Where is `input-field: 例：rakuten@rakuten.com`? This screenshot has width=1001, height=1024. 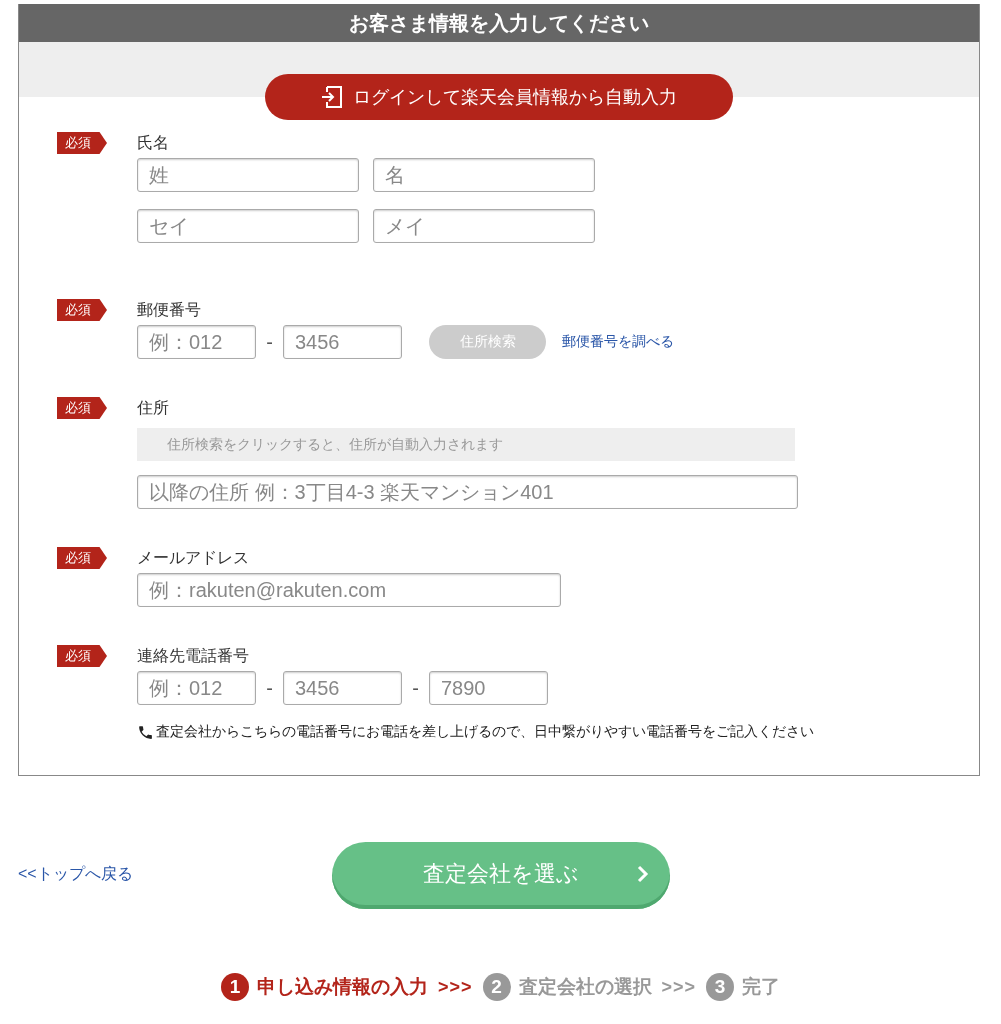
input-field: 例：rakuten@rakuten.com is located at coordinates (349, 590).